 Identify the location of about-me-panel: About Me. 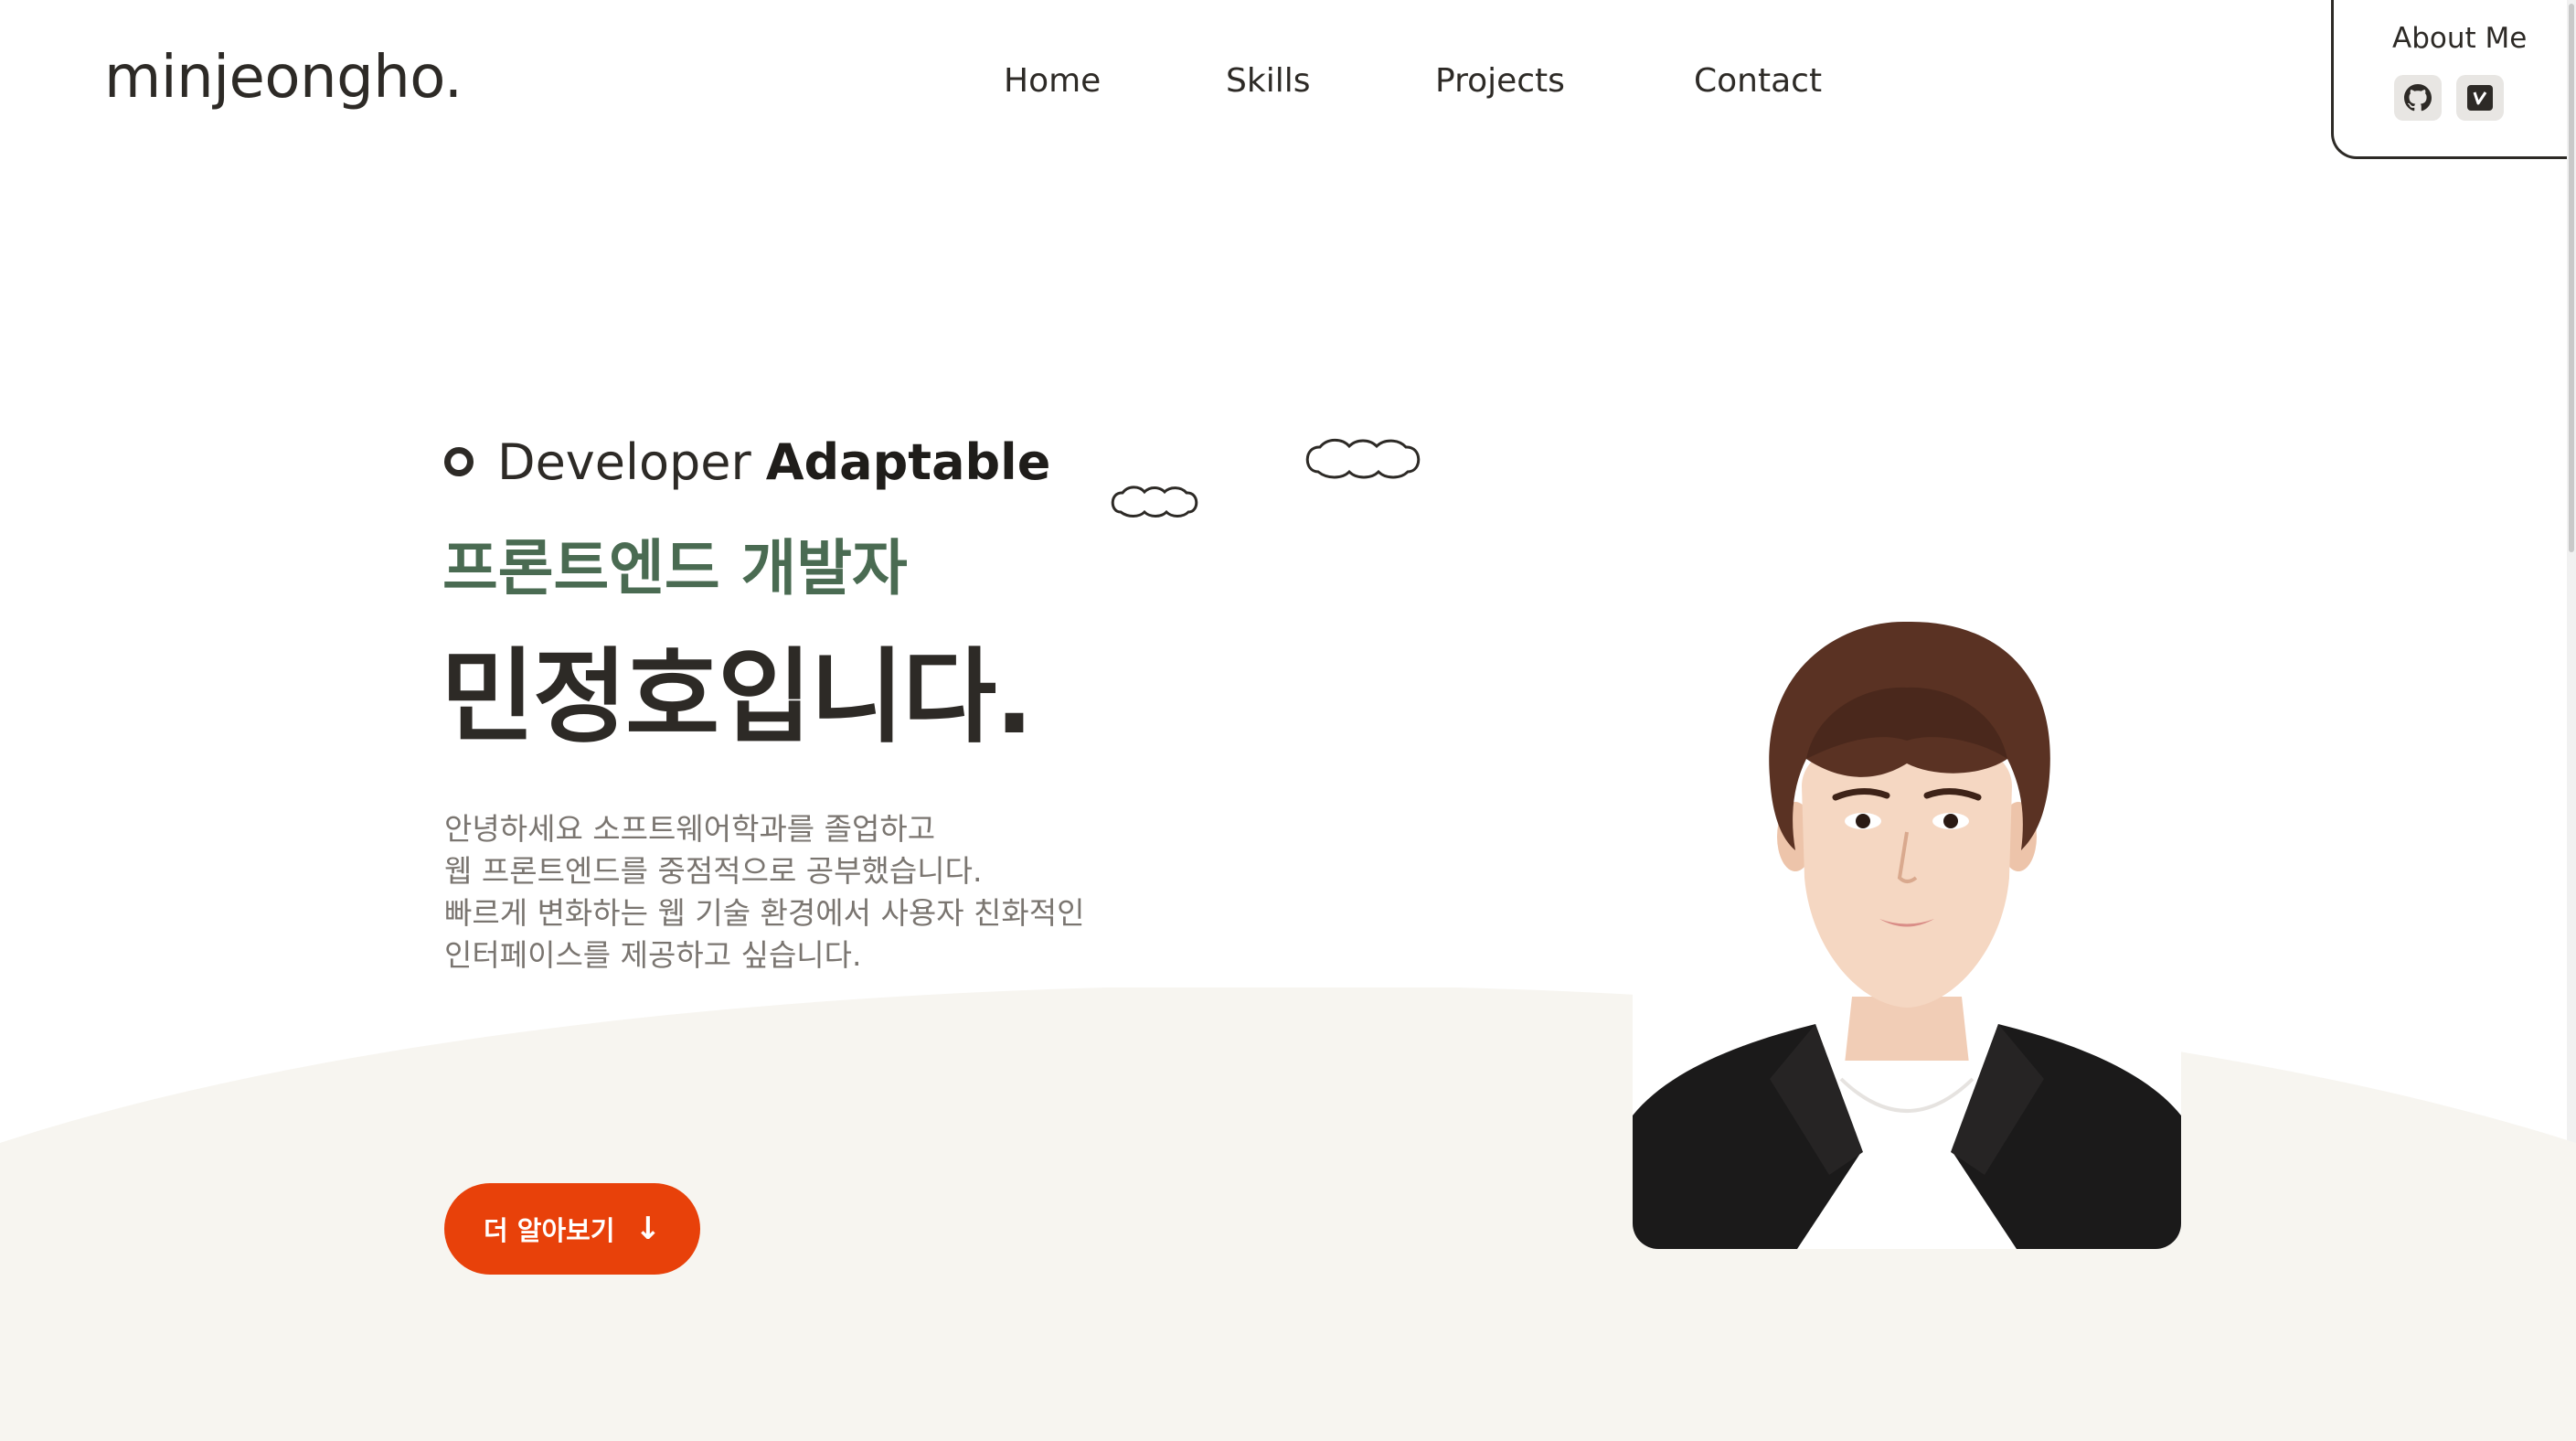
(2451, 79).